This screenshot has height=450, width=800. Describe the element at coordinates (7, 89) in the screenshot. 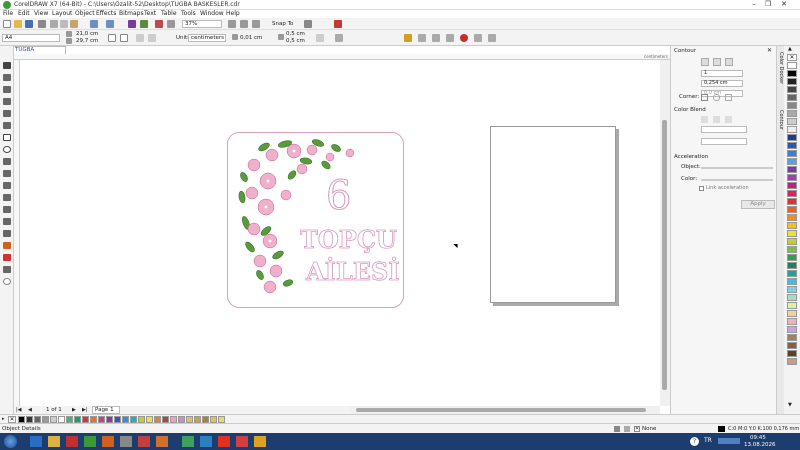

I see `crop-tool-icon` at that location.